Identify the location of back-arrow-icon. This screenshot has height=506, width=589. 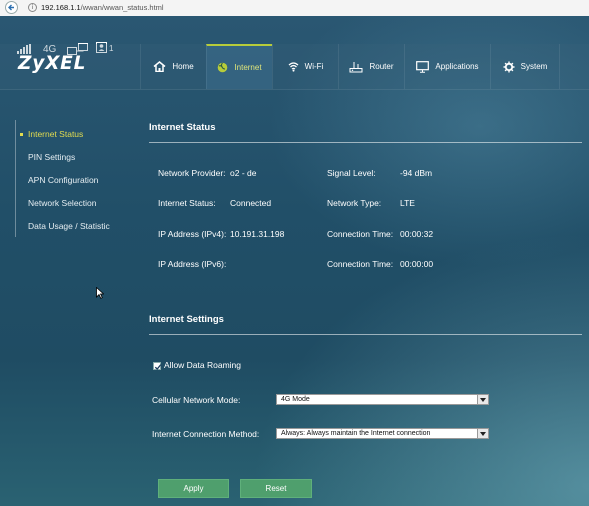
(11, 7).